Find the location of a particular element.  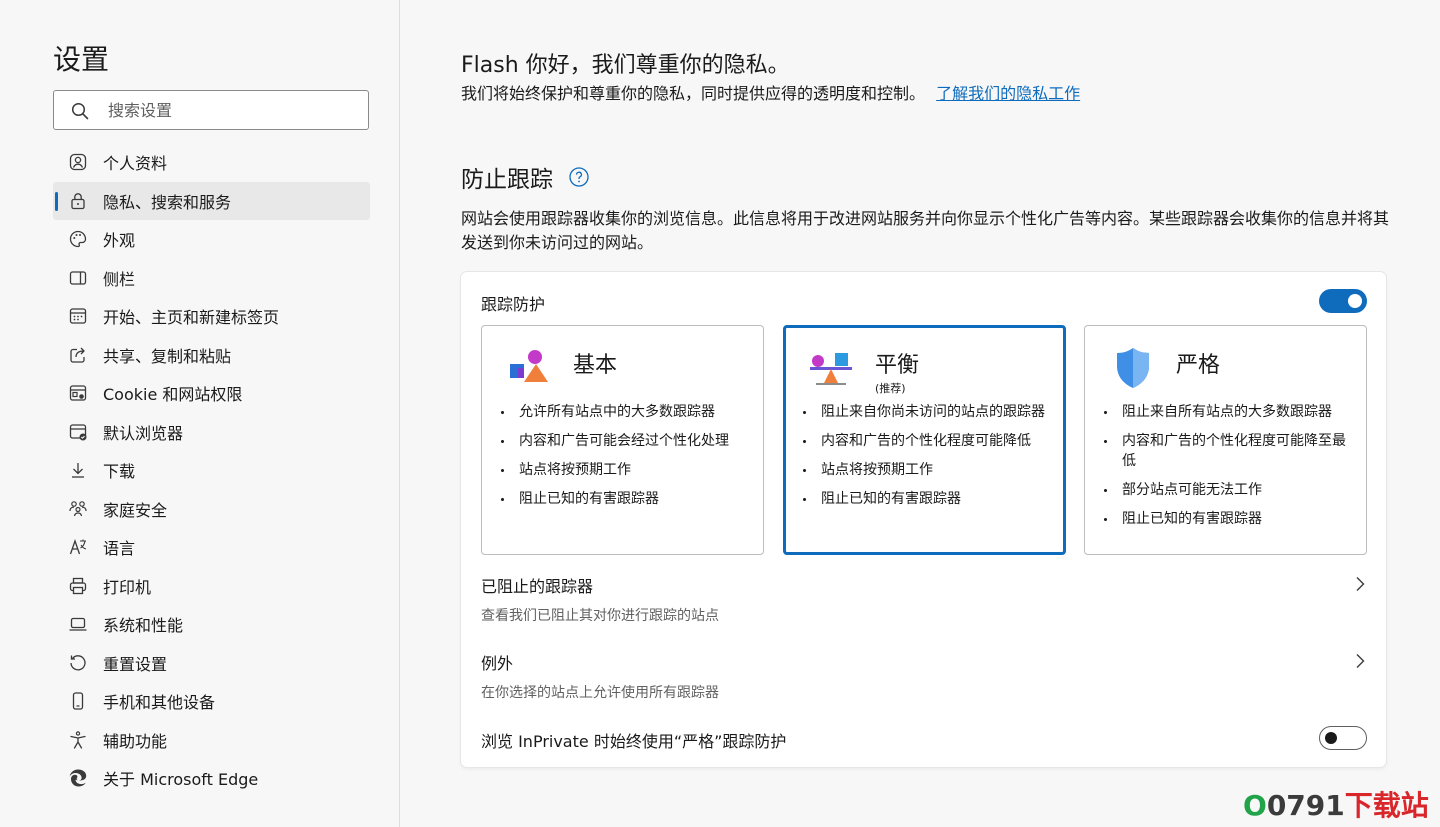

sidebar-item-label: 隐私、搜索和服务 is located at coordinates (167, 202).